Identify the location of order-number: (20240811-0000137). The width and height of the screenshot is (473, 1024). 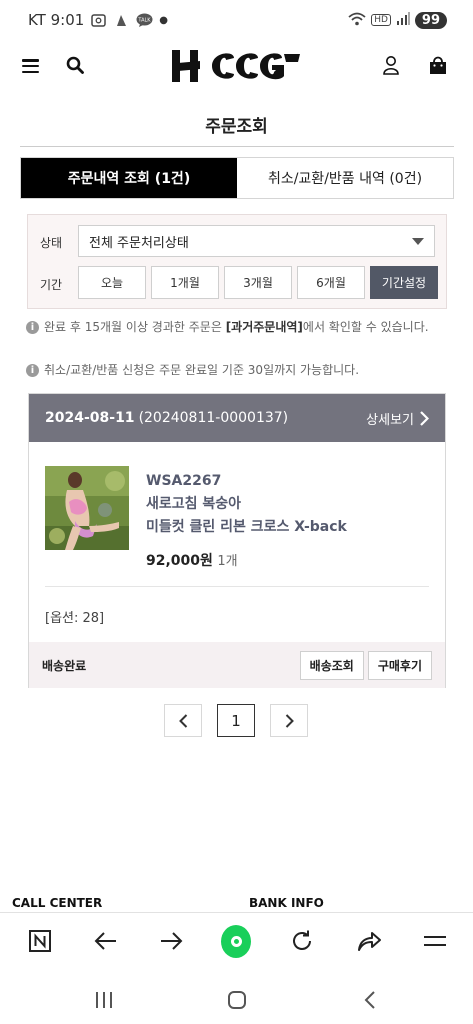
(213, 418).